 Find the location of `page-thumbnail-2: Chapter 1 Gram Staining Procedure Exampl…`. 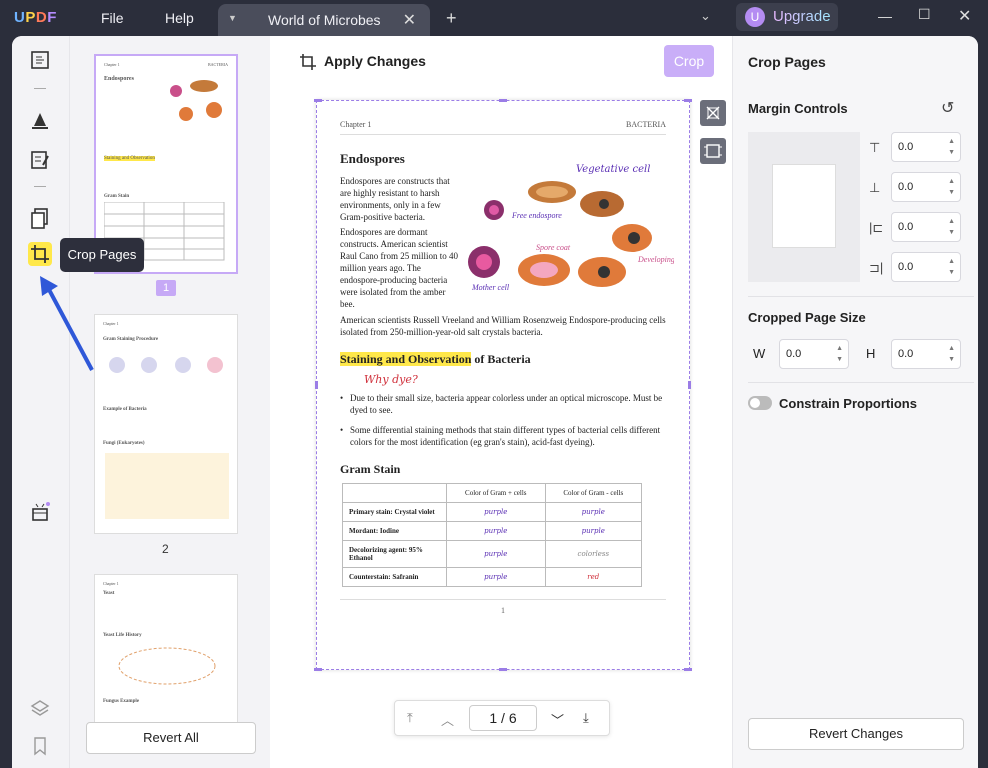

page-thumbnail-2: Chapter 1 Gram Staining Procedure Exampl… is located at coordinates (166, 424).